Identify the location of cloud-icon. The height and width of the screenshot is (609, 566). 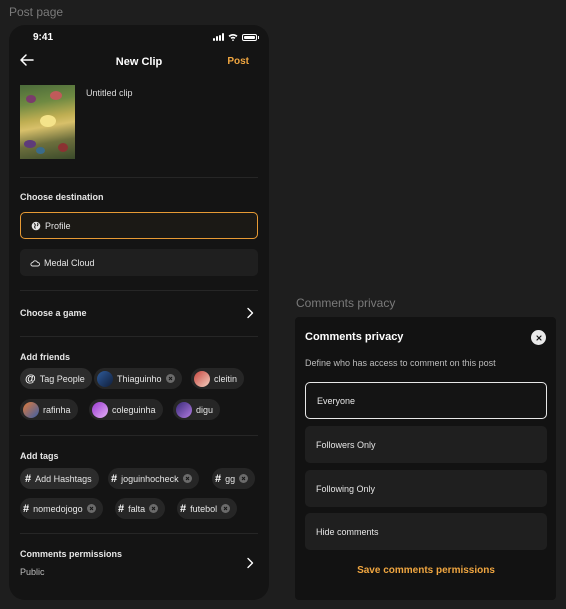
(35, 262).